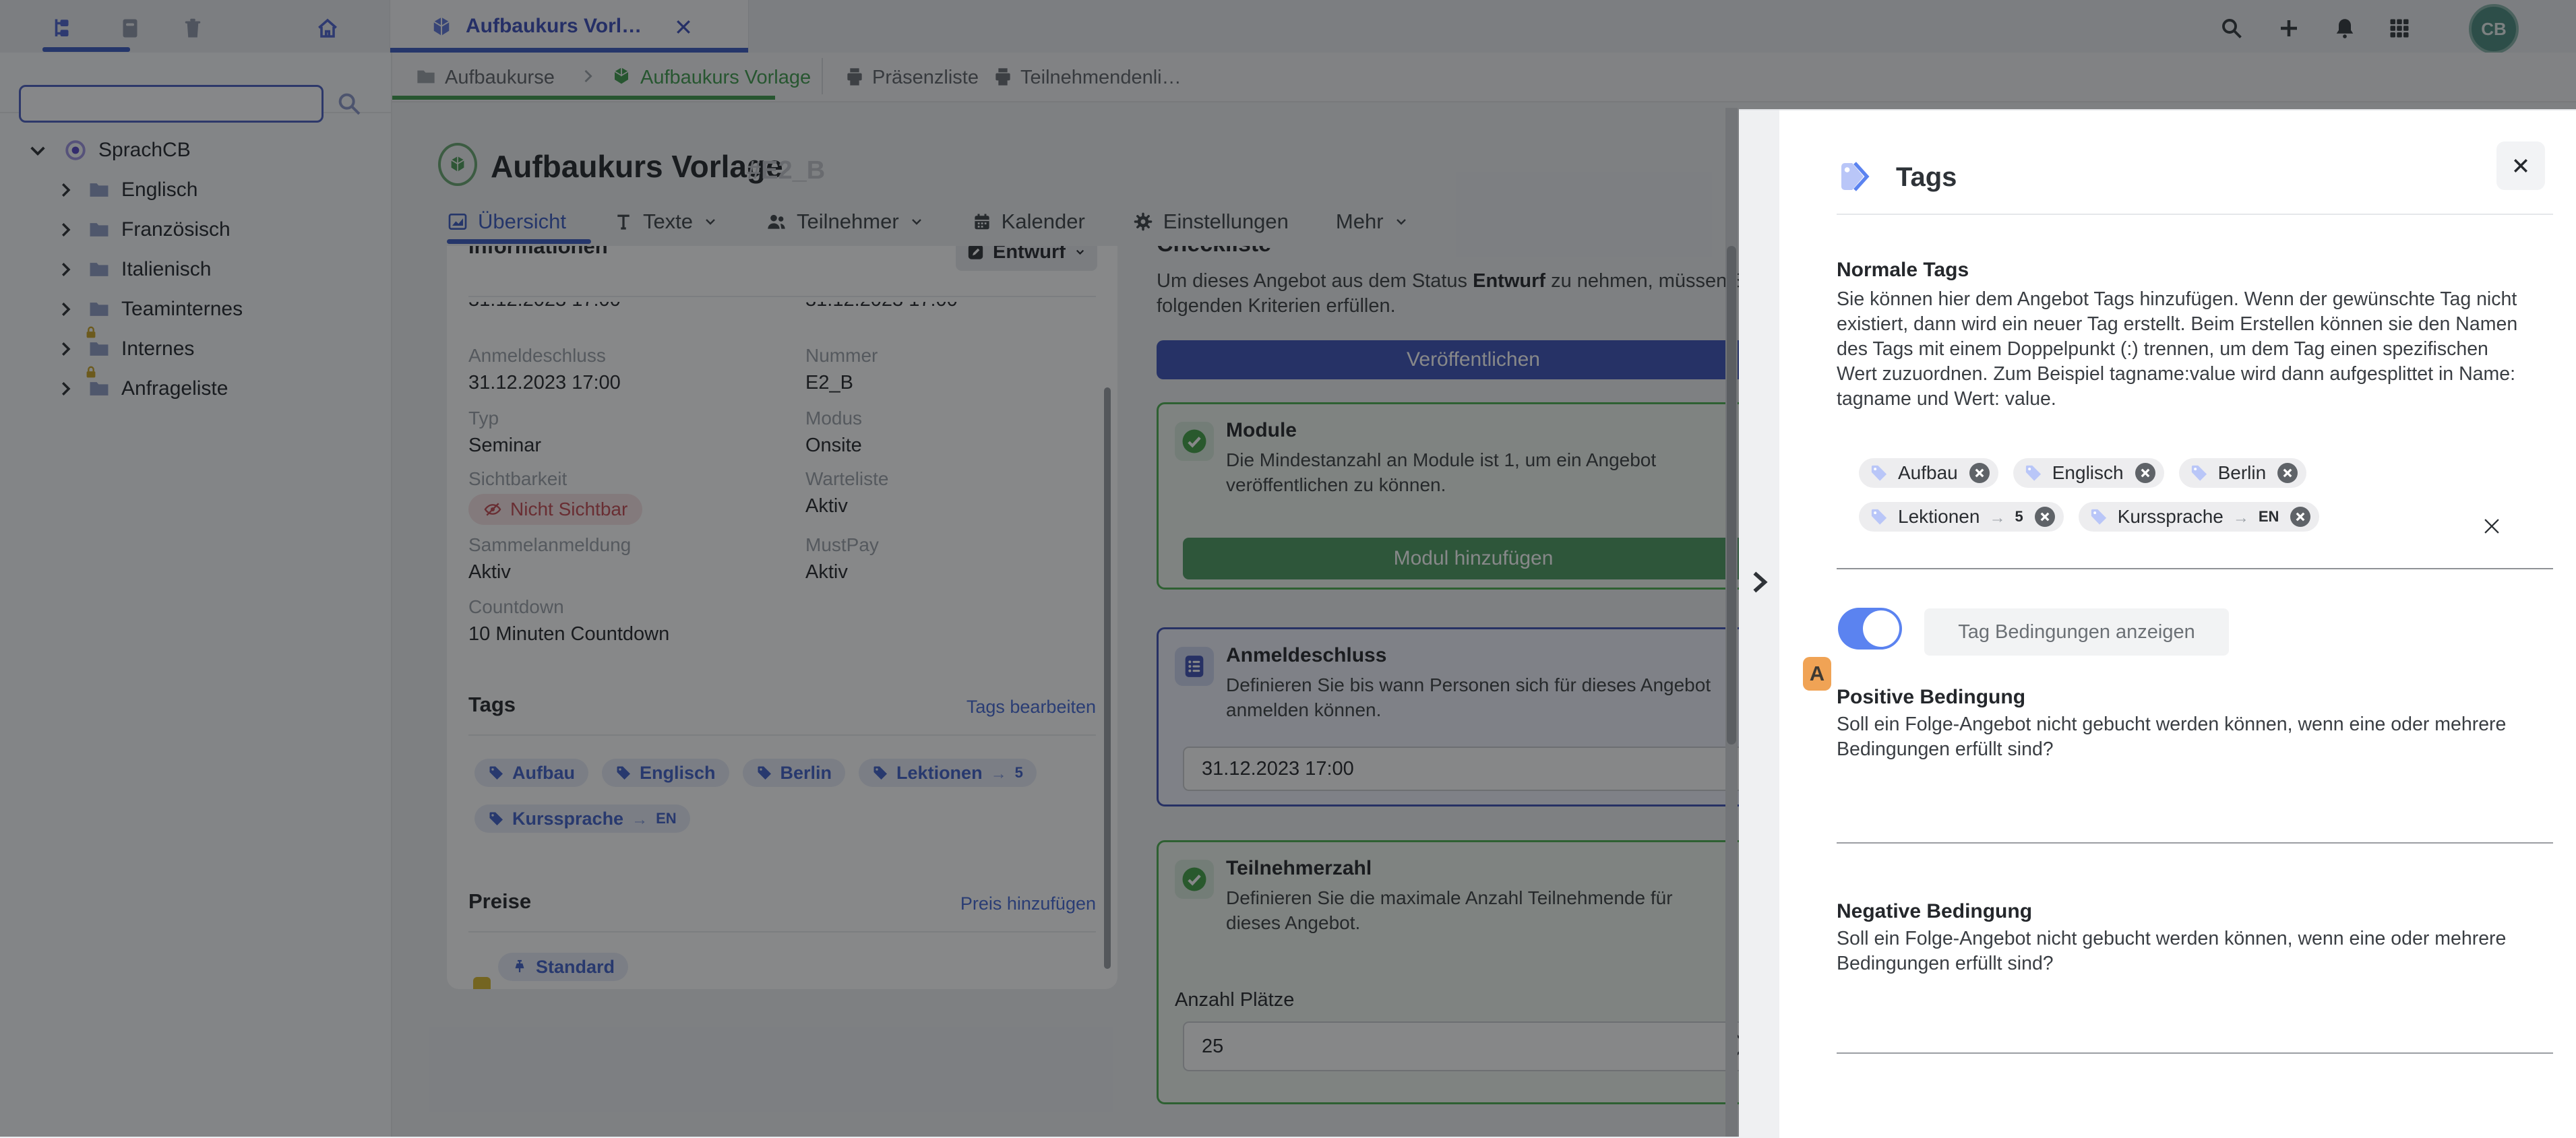 Image resolution: width=2576 pixels, height=1138 pixels. I want to click on normal-tags-heading: Normale Tags, so click(1903, 270).